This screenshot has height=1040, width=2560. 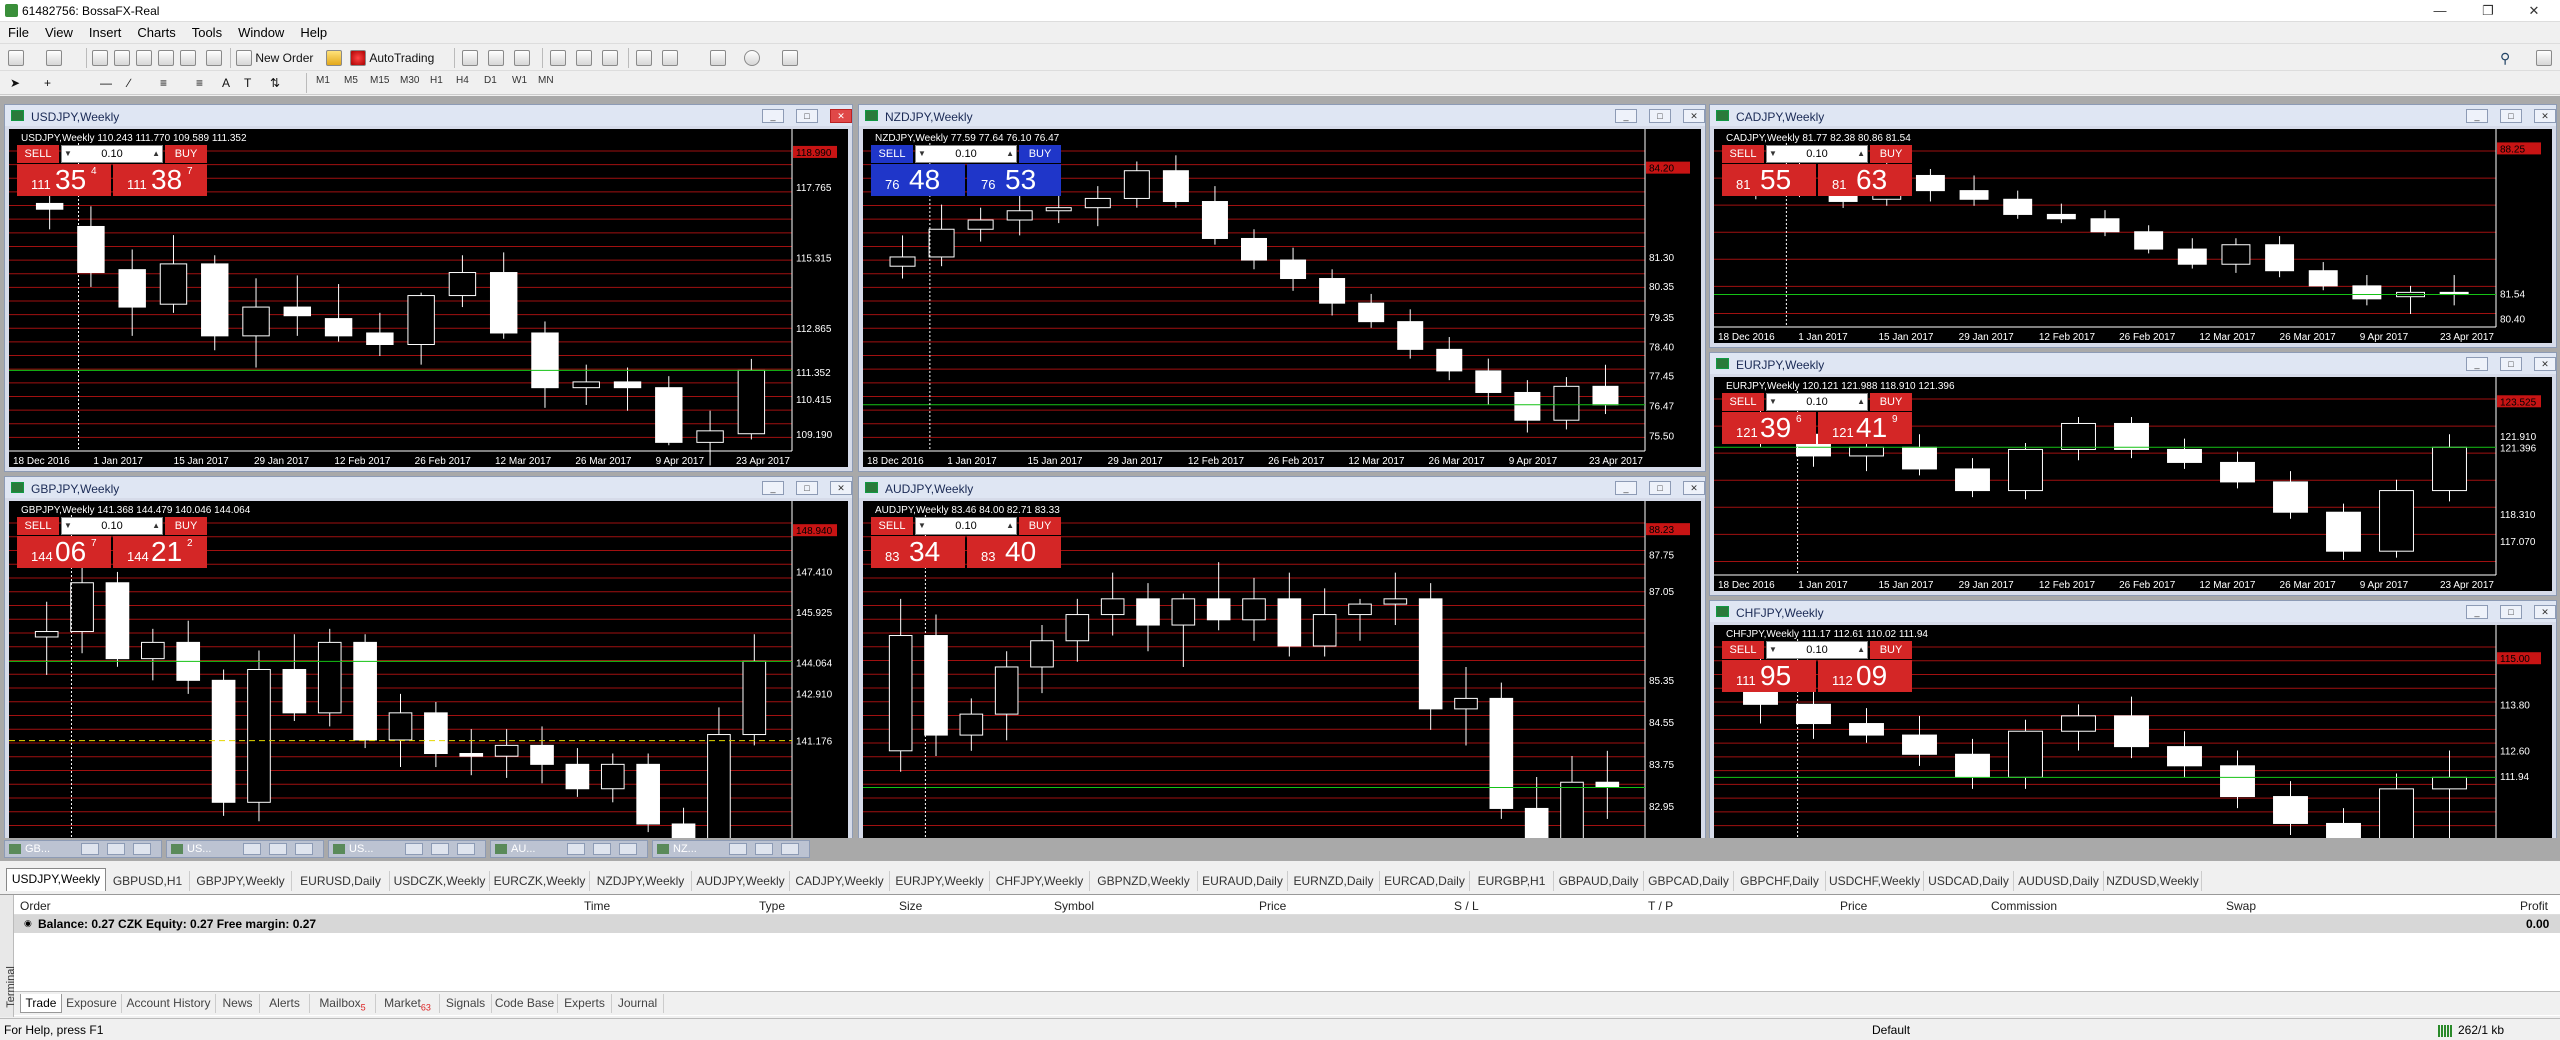 What do you see at coordinates (105, 32) in the screenshot?
I see `menu-insert: Insert` at bounding box center [105, 32].